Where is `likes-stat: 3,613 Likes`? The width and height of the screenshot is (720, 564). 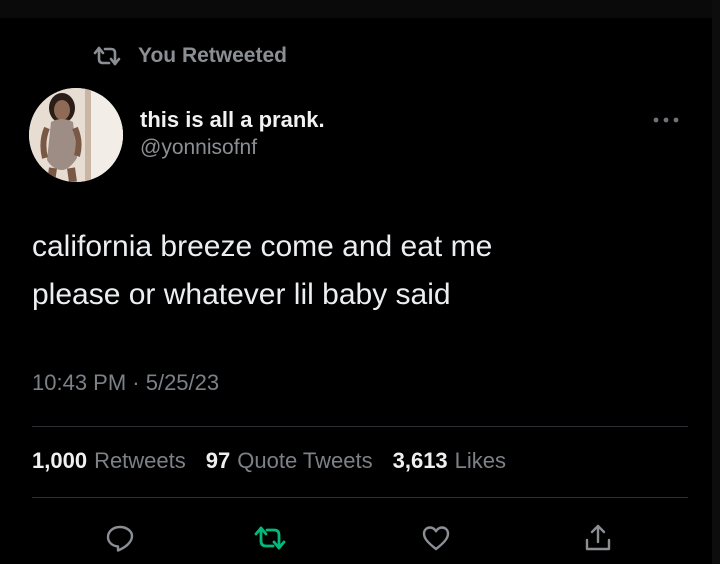
likes-stat: 3,613 Likes is located at coordinates (449, 461).